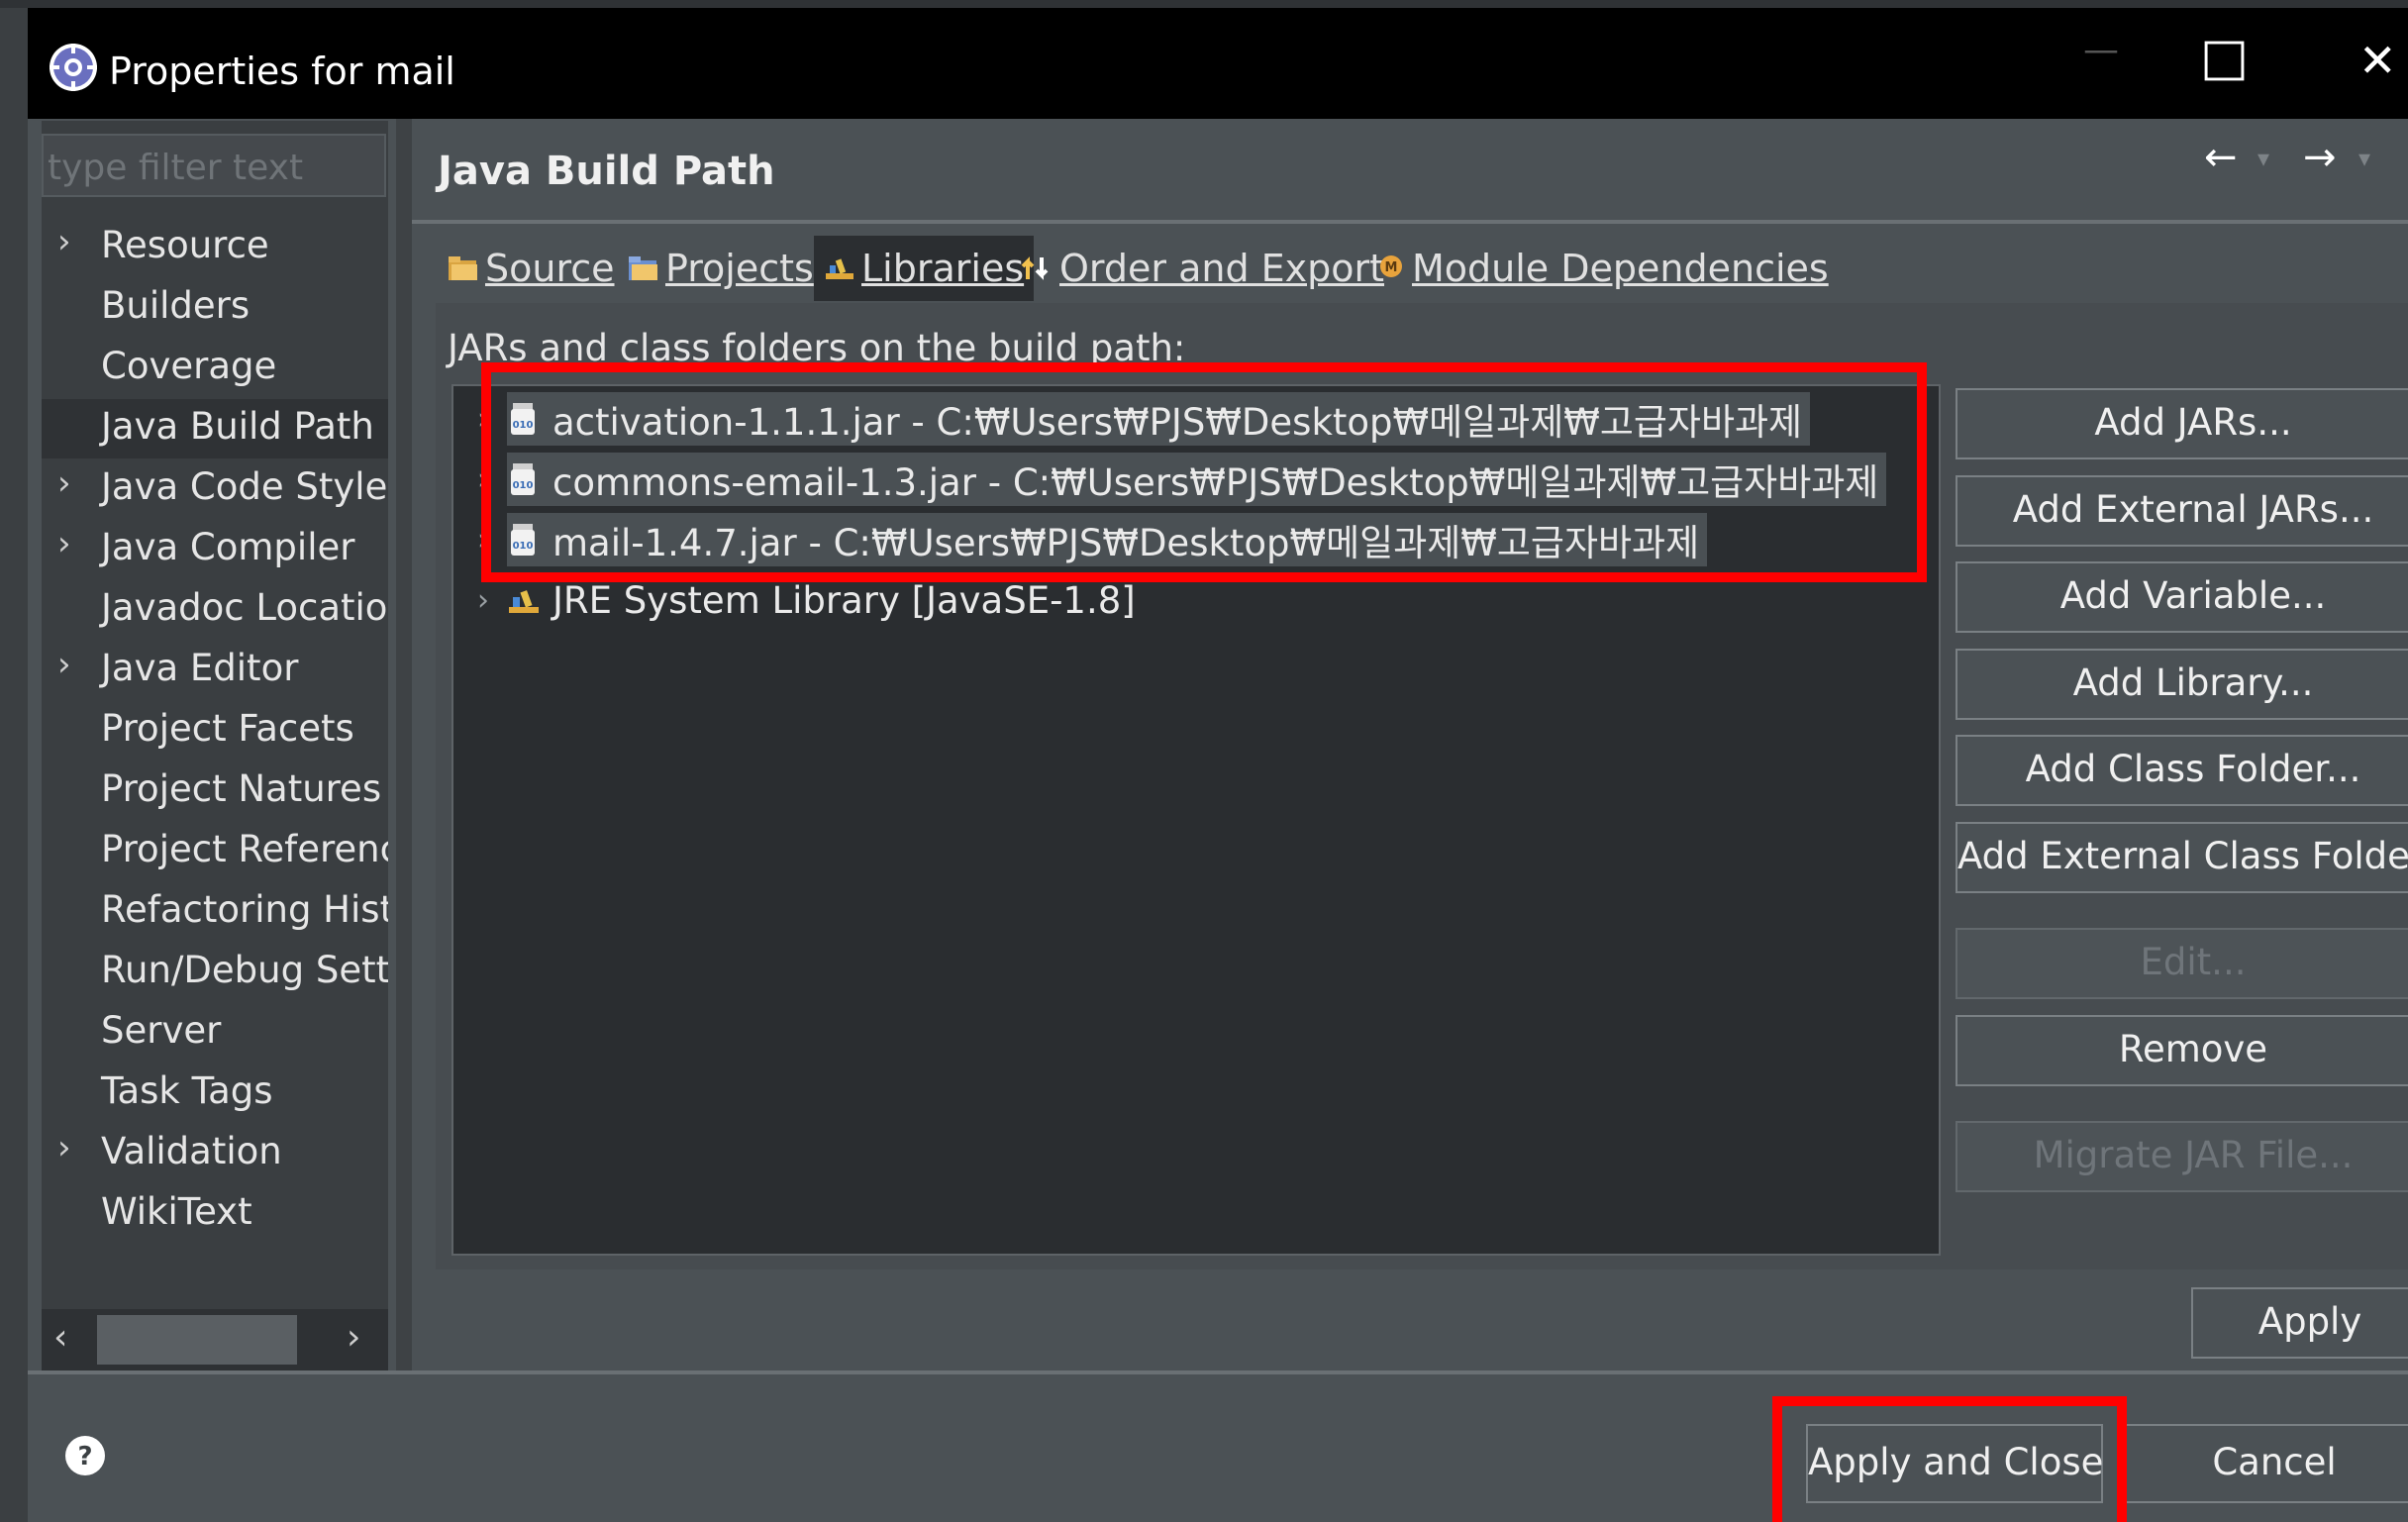 The image size is (2408, 1522). What do you see at coordinates (844, 600) in the screenshot?
I see `tree-row-label: JRE System Library [JavaSE-1.8]` at bounding box center [844, 600].